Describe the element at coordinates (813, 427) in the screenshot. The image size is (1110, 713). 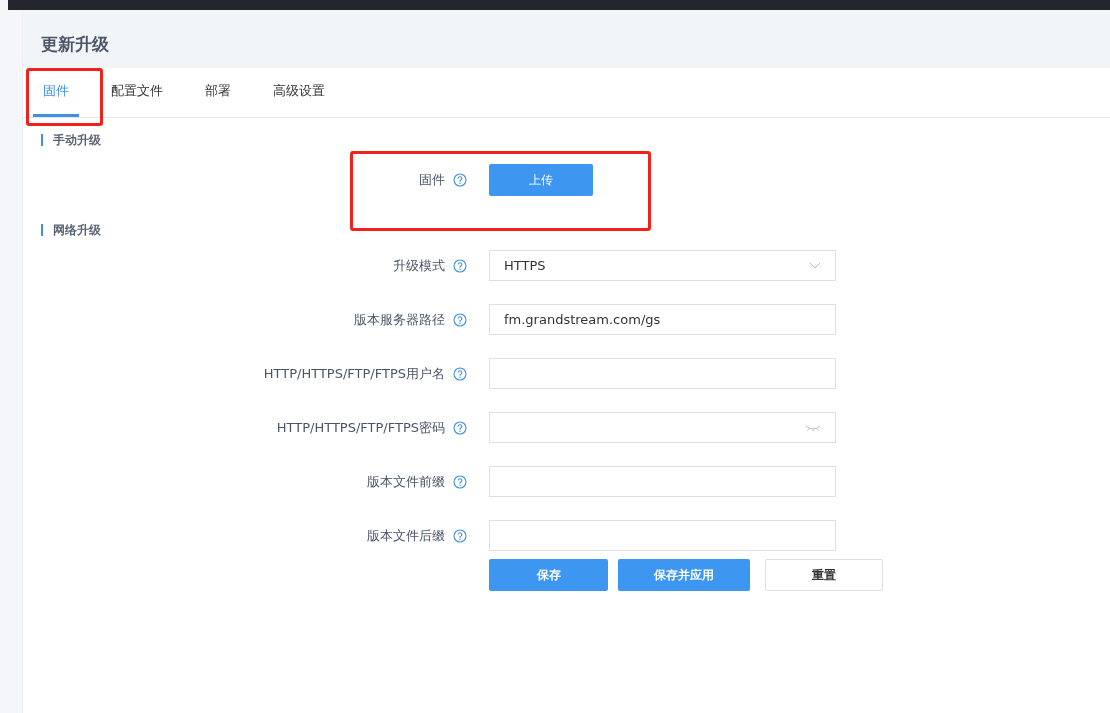
I see `eye-closed-icon` at that location.